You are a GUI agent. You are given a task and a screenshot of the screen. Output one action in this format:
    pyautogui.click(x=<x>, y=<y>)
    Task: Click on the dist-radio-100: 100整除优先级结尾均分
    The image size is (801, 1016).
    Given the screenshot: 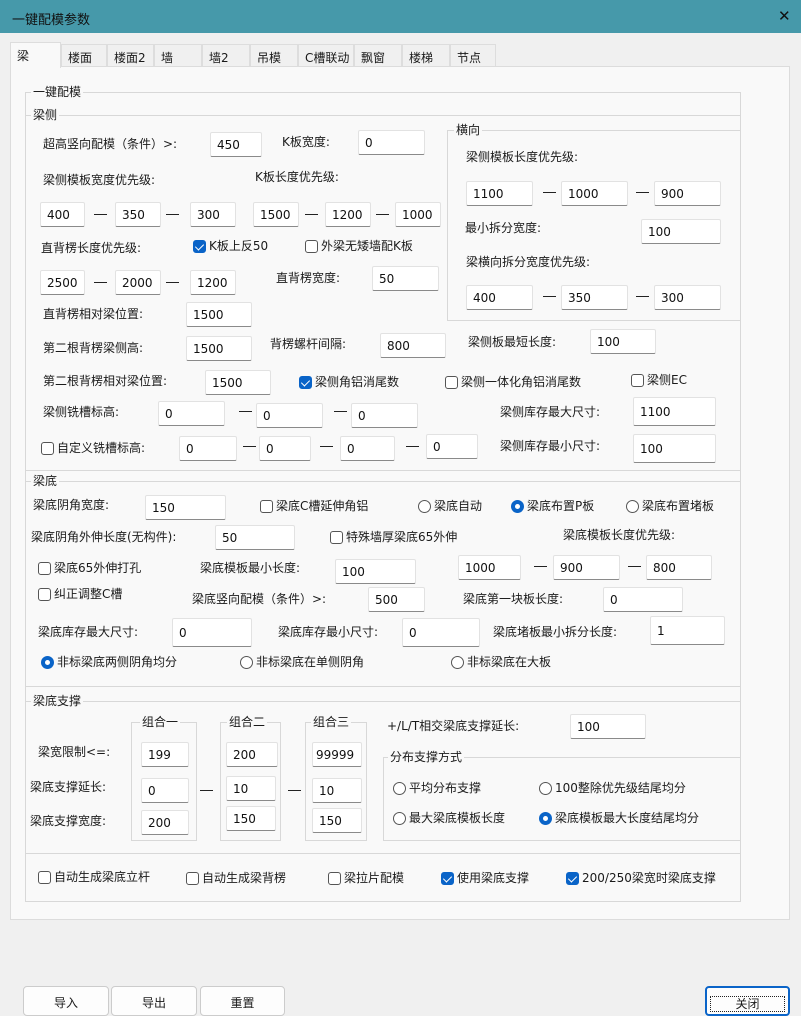 What is the action you would take?
    pyautogui.click(x=612, y=788)
    